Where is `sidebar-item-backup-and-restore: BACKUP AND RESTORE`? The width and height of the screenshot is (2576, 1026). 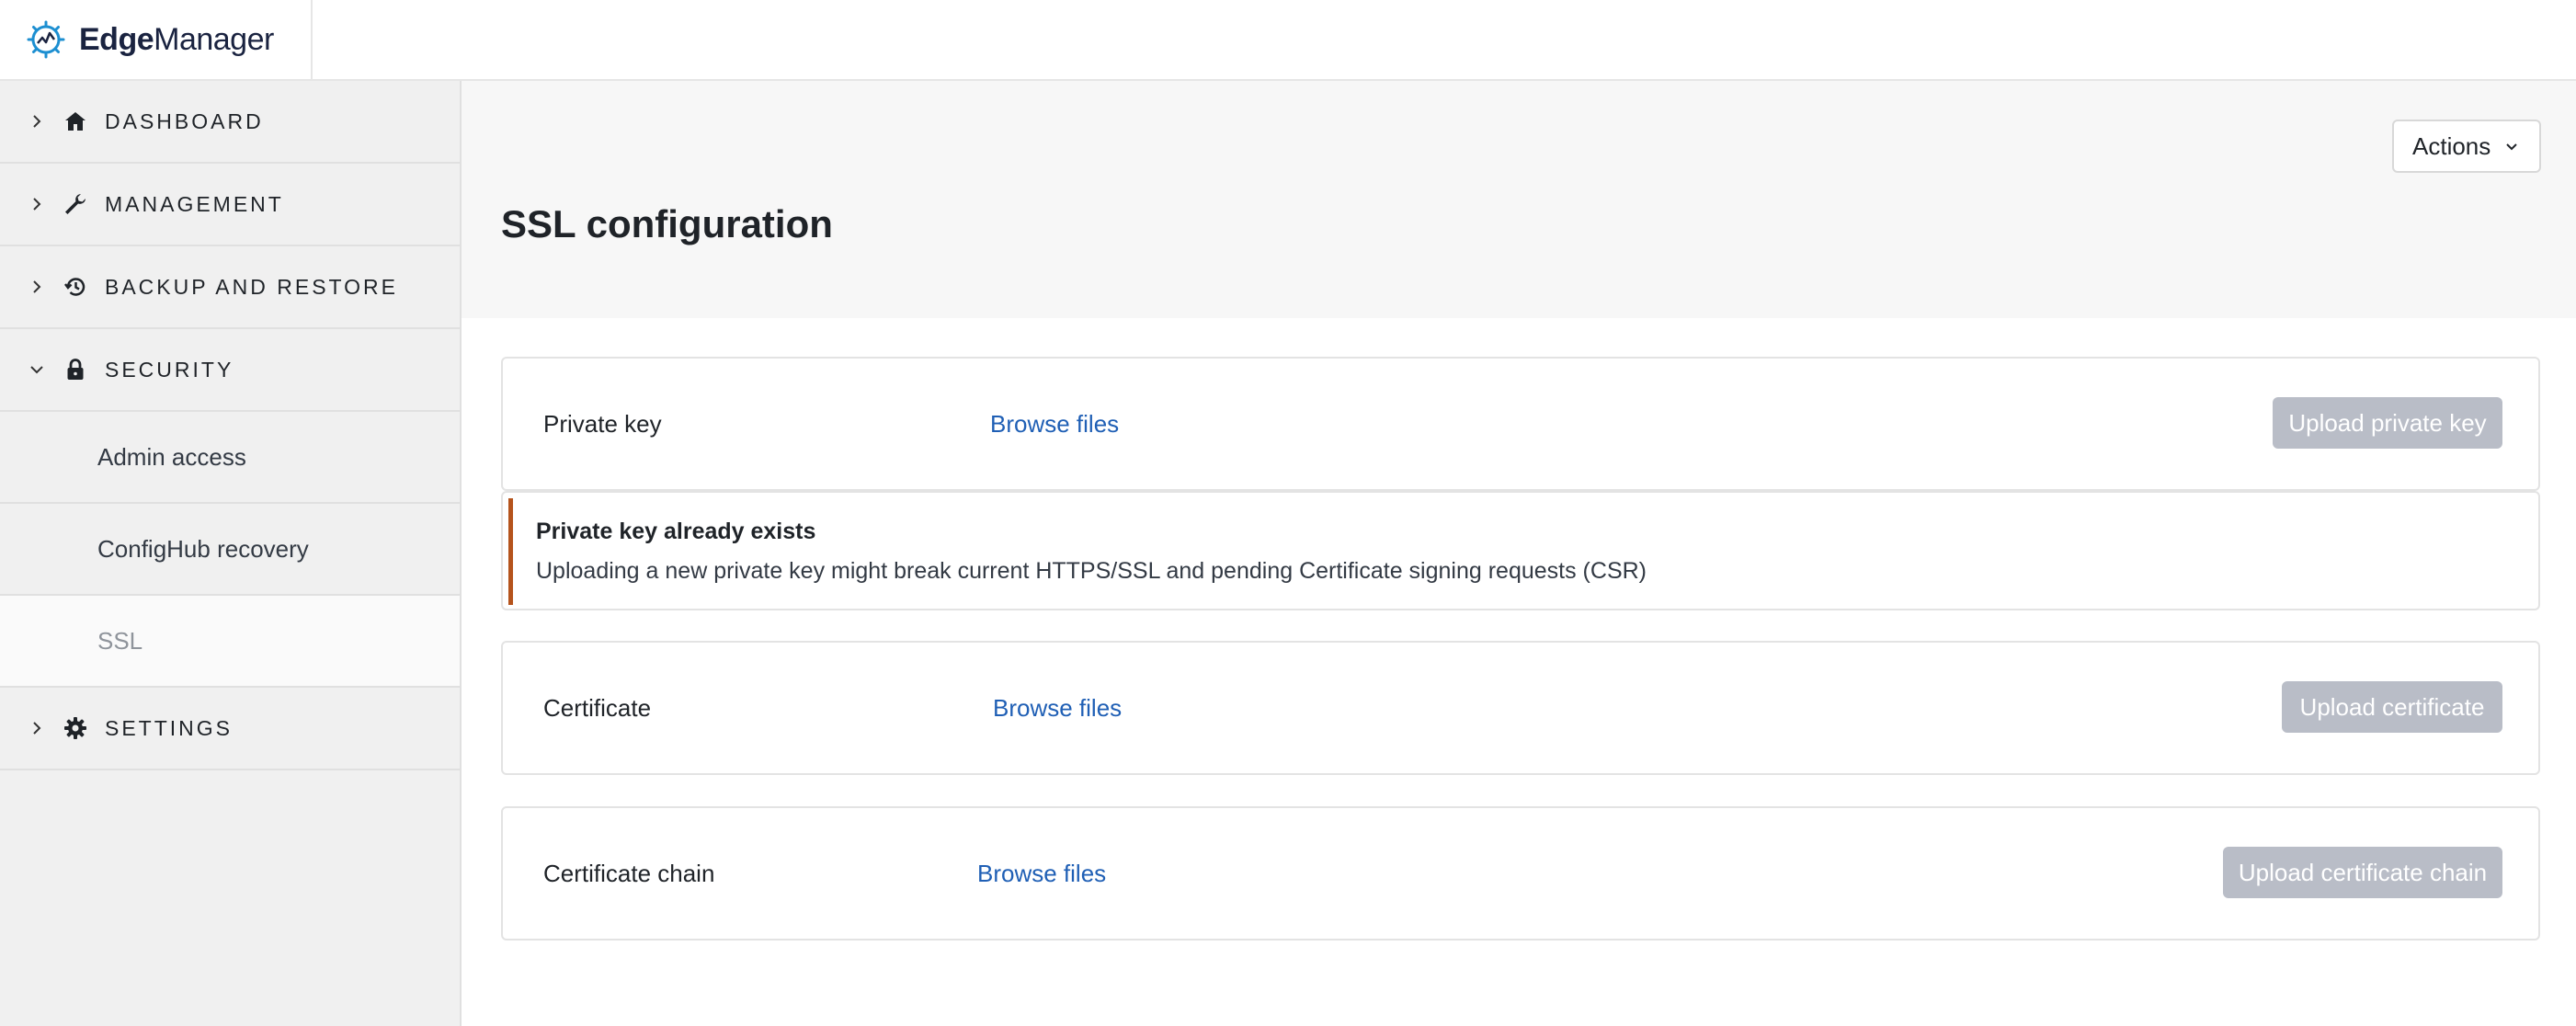 sidebar-item-backup-and-restore: BACKUP AND RESTORE is located at coordinates (230, 287).